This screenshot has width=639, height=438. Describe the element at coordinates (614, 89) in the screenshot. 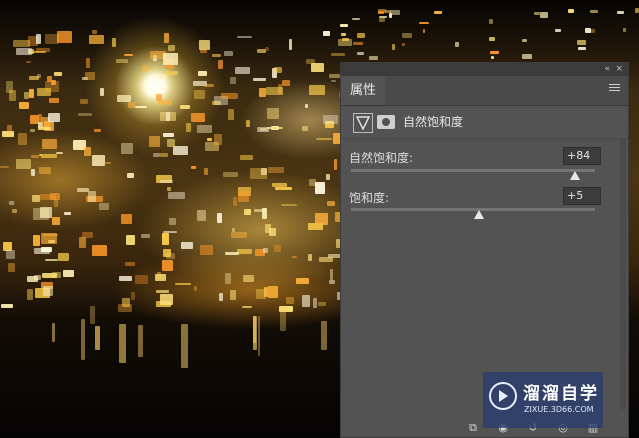

I see `panel-menu-icon` at that location.